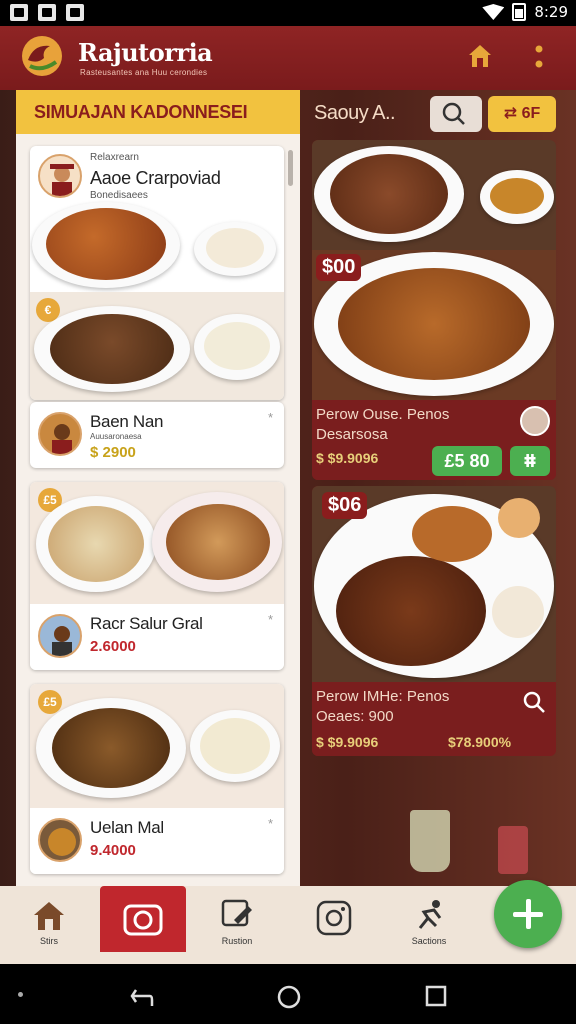  Describe the element at coordinates (20, 994) in the screenshot. I see `indicator-dot` at that location.